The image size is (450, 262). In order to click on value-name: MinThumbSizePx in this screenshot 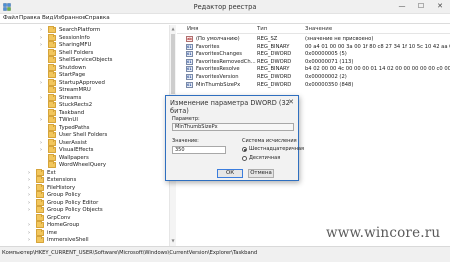, I will do `click(218, 84)`.